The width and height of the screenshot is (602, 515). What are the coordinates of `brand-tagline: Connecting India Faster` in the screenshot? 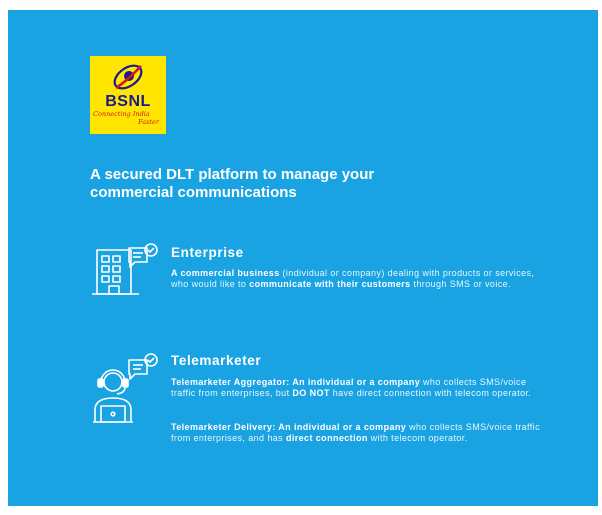 It's located at (128, 118).